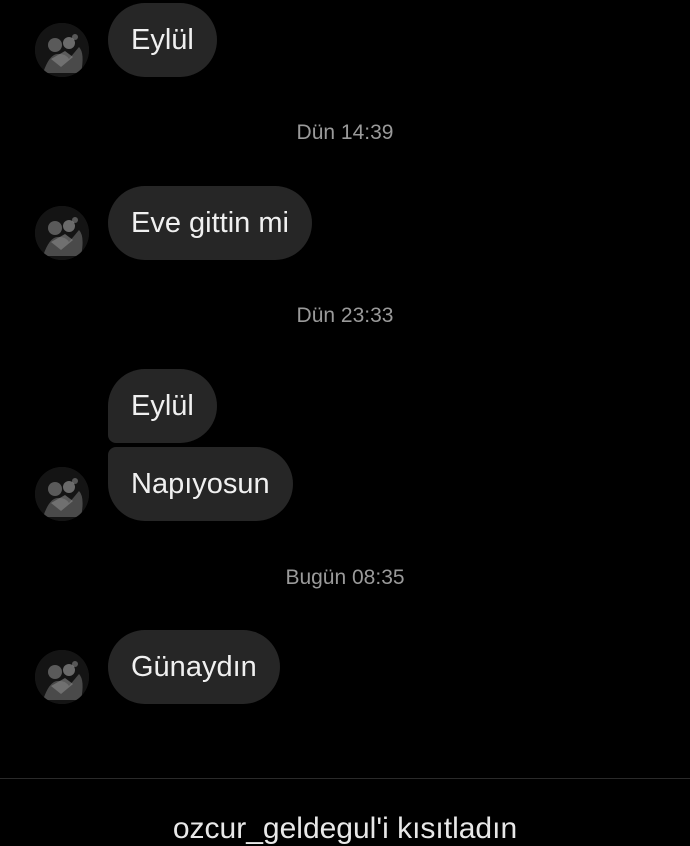 The image size is (690, 846). I want to click on message-bubble: Napıyosun, so click(200, 484).